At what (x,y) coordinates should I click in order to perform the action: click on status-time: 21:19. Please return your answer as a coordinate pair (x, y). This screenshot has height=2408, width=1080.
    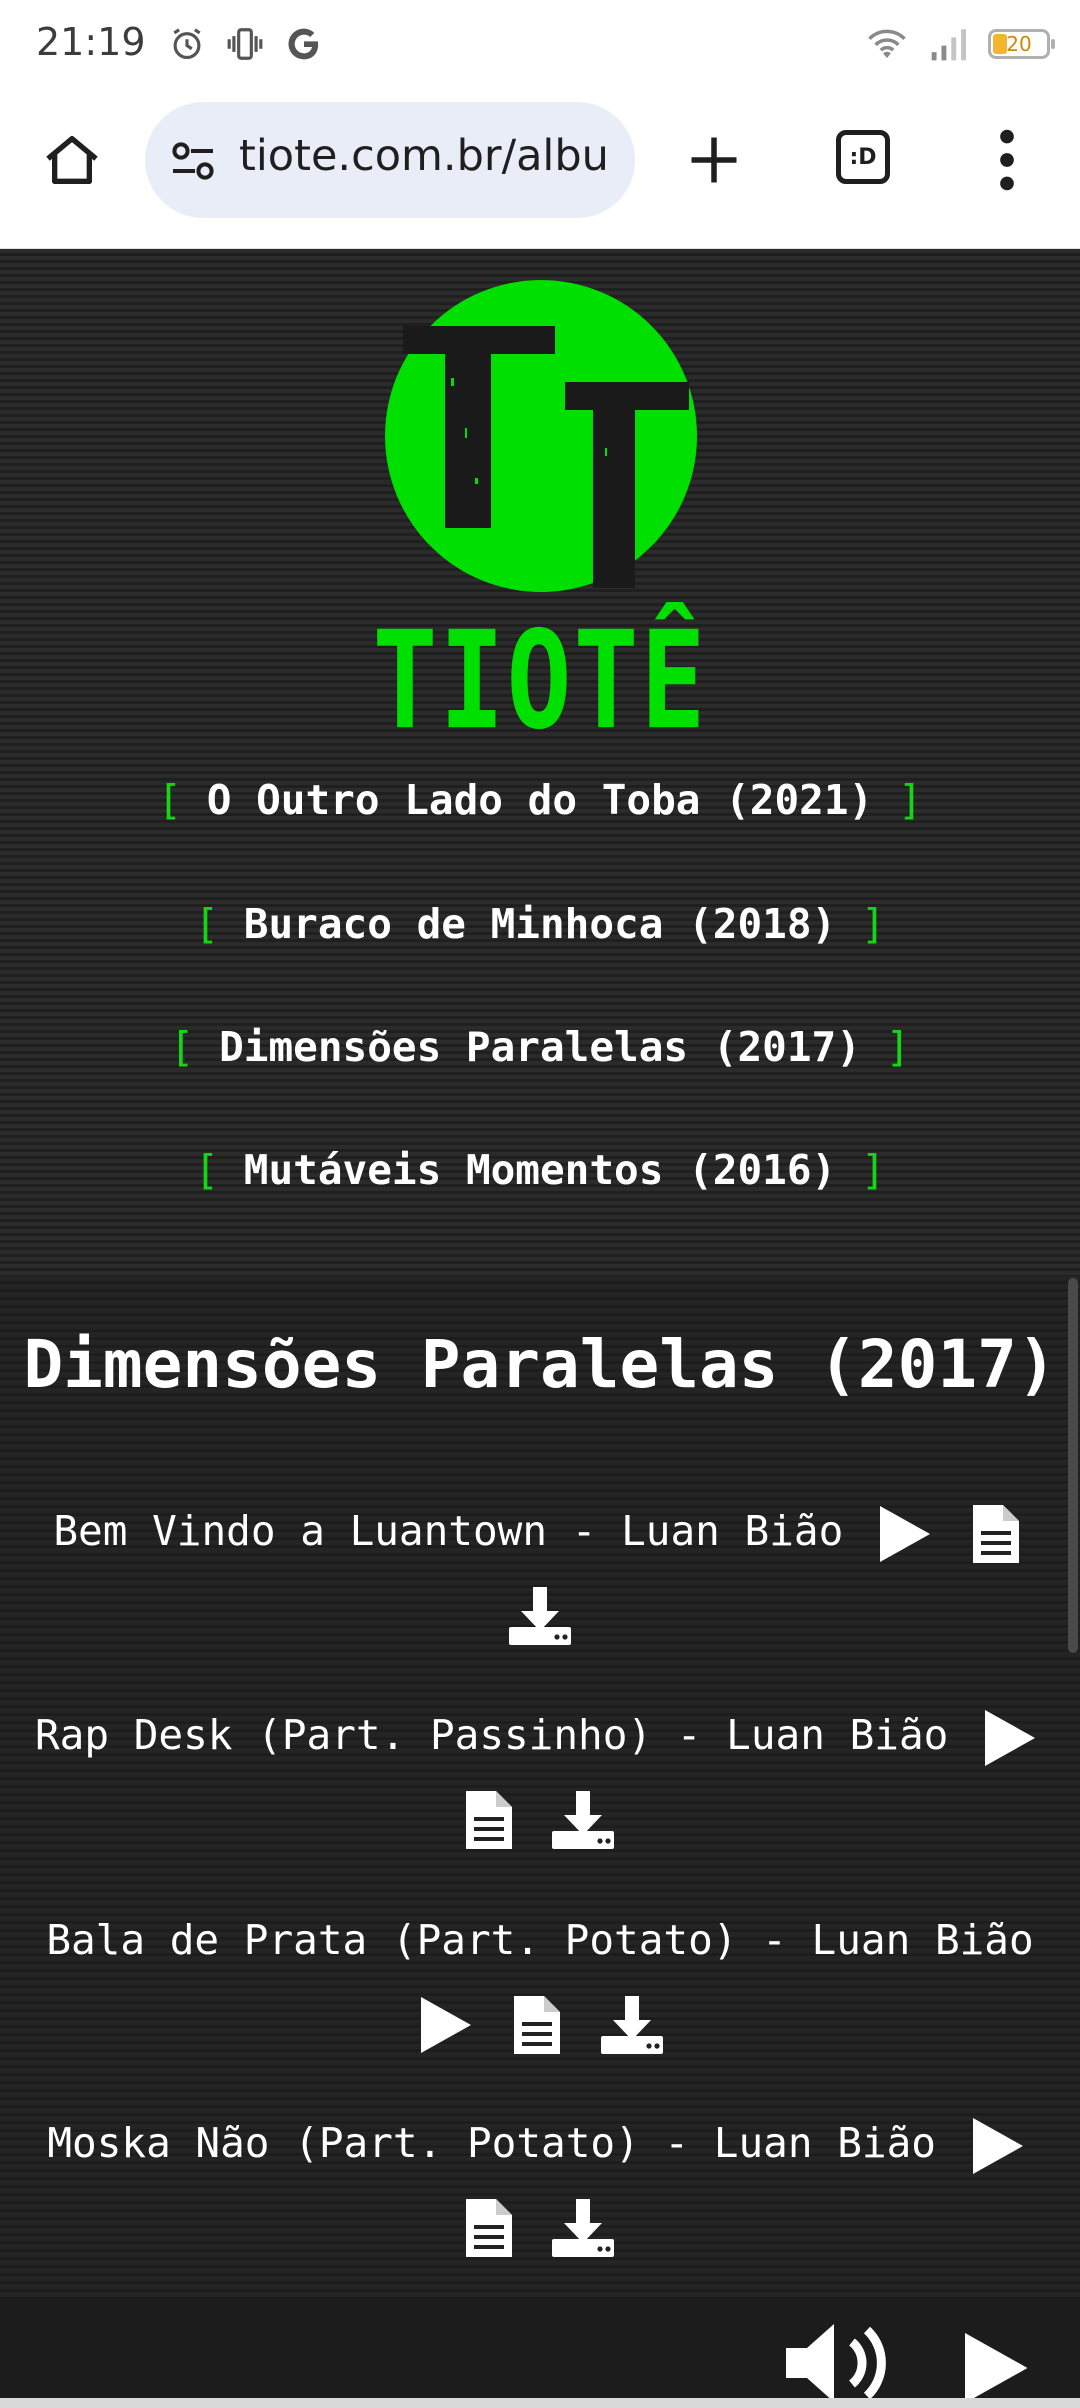
    Looking at the image, I should click on (91, 42).